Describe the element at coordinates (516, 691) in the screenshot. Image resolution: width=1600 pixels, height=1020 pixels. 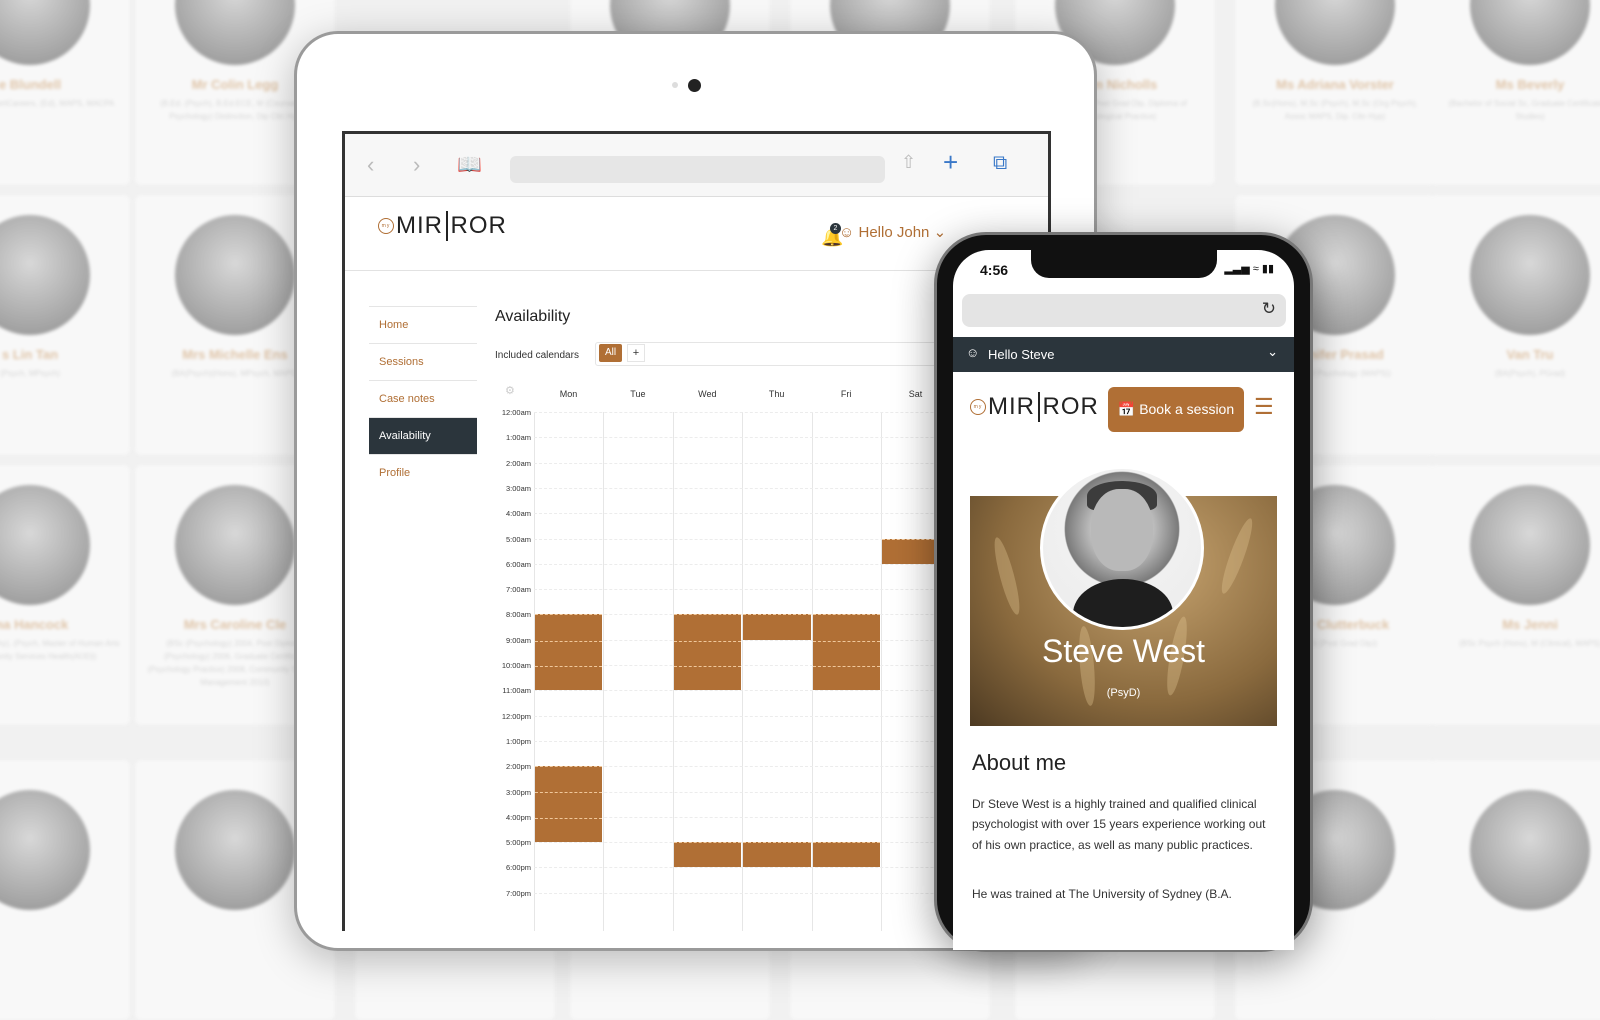
I see `time-label: 11:00am` at that location.